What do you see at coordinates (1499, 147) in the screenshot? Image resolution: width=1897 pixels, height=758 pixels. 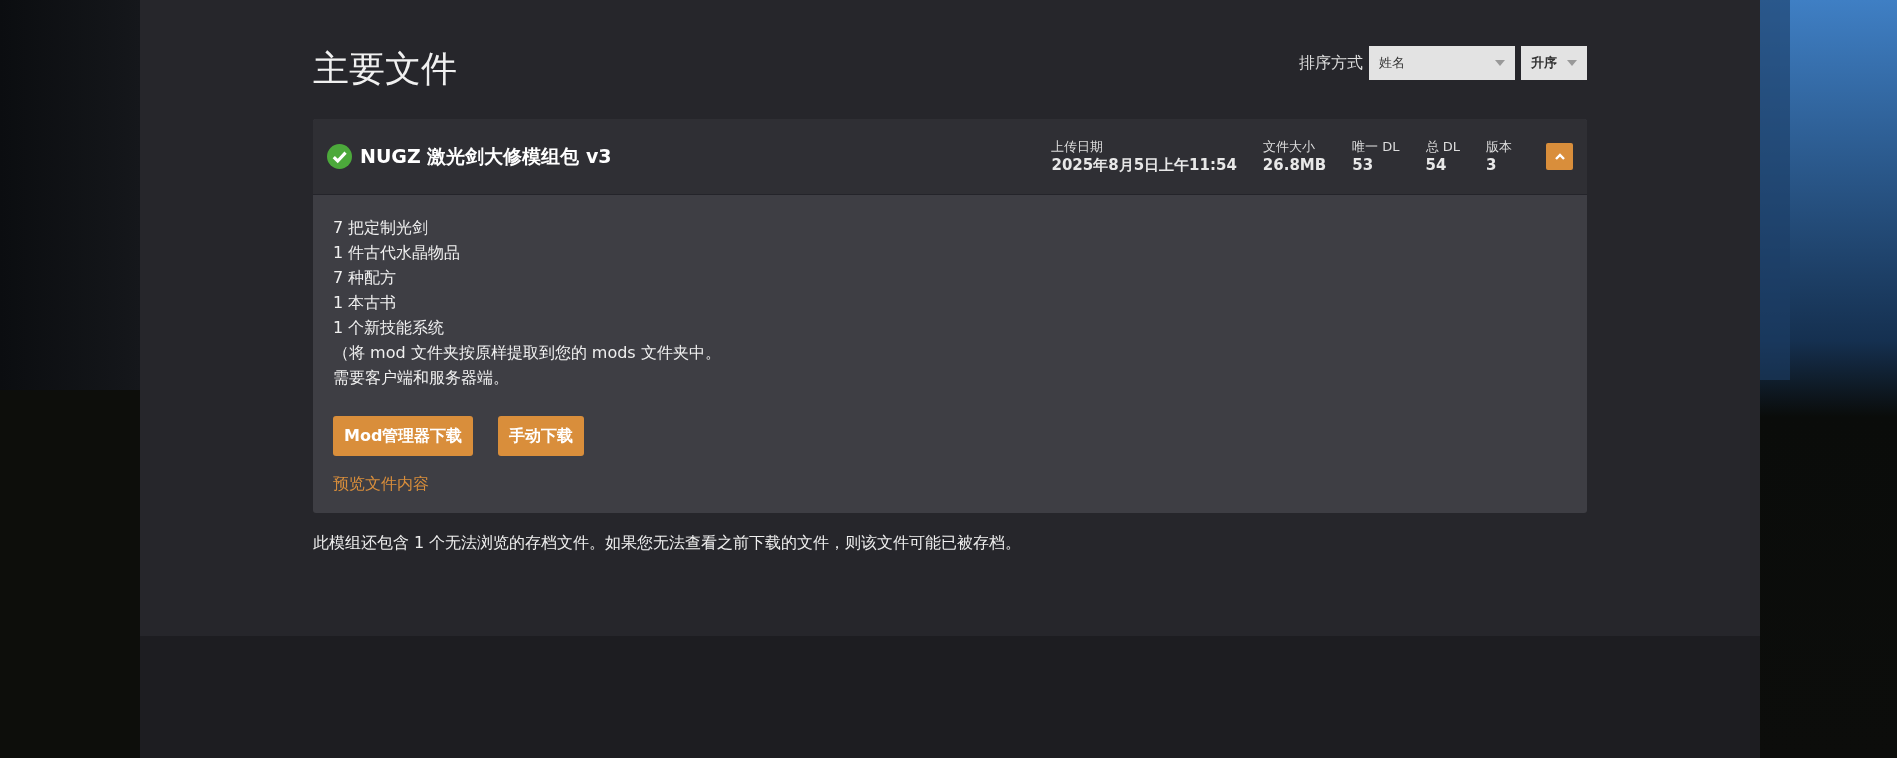 I see `stat-label: 版本` at bounding box center [1499, 147].